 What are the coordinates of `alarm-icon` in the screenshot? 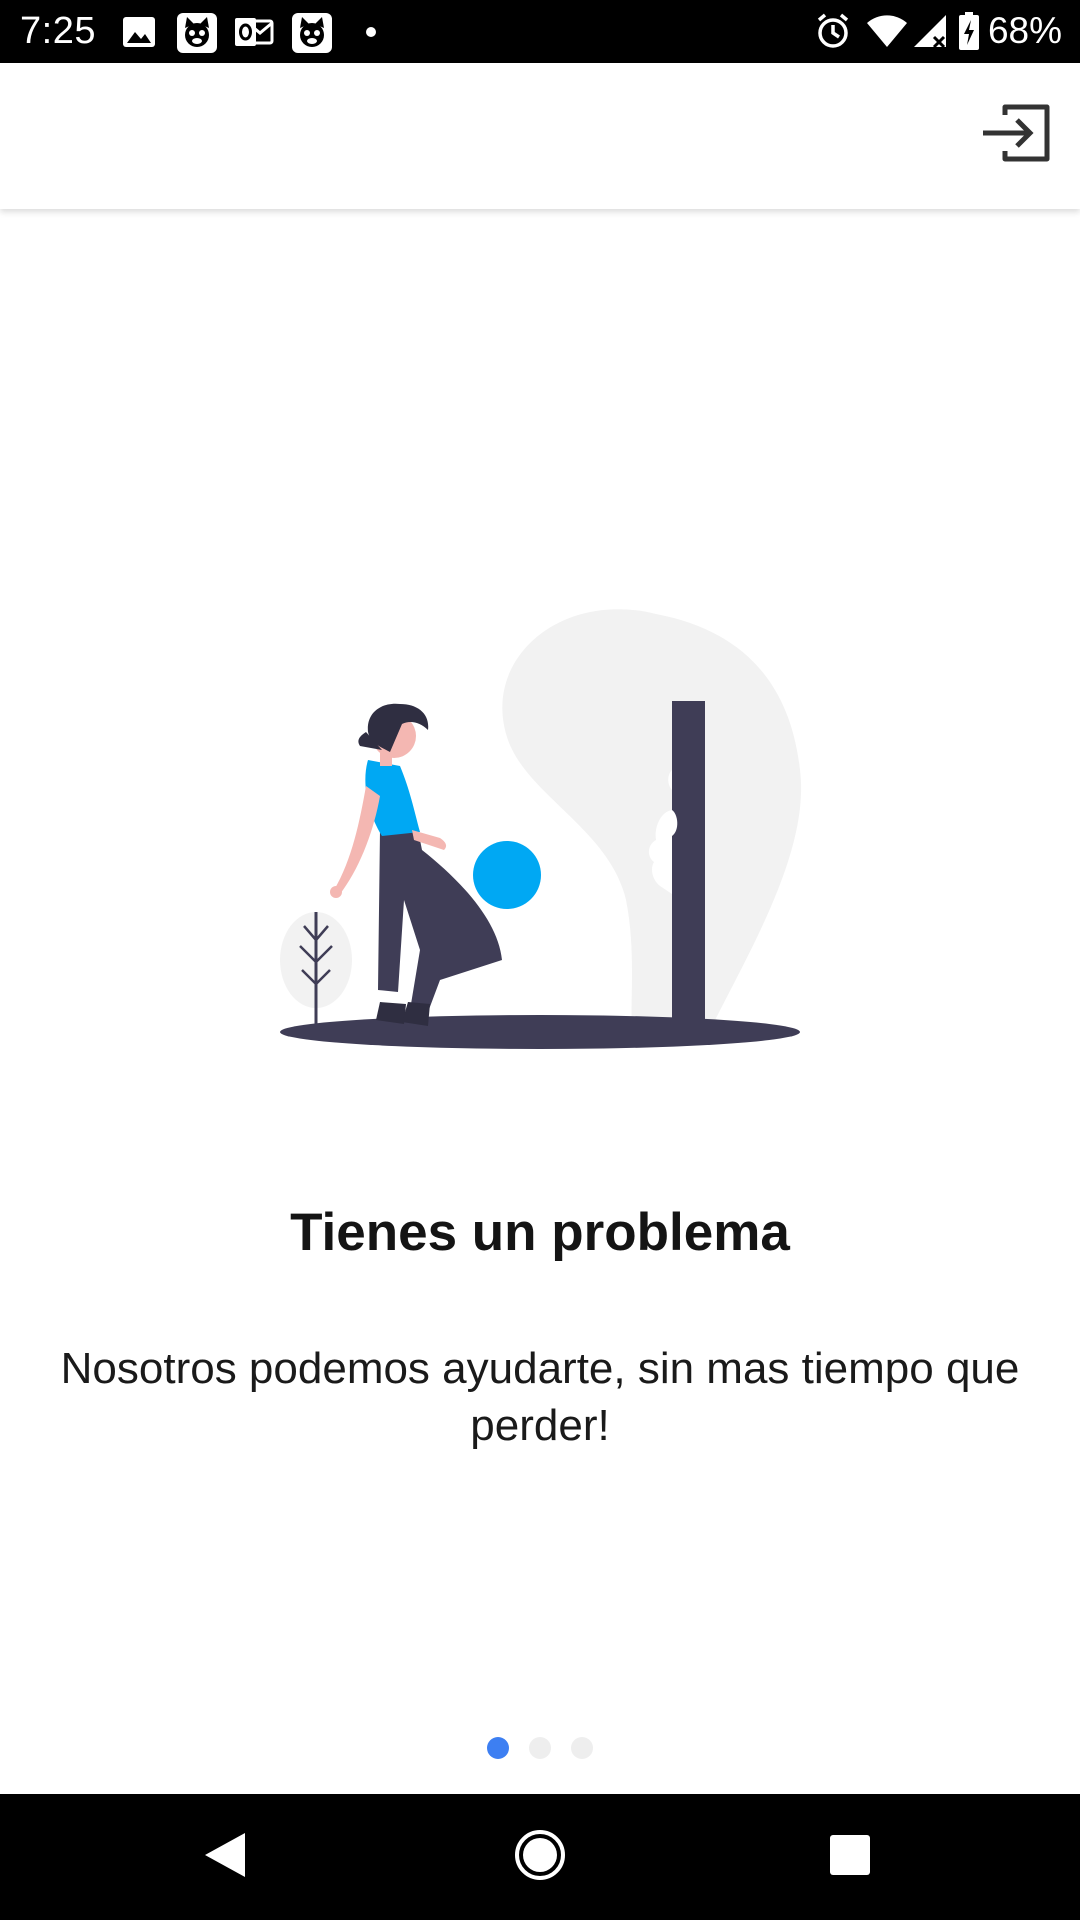 It's located at (833, 31).